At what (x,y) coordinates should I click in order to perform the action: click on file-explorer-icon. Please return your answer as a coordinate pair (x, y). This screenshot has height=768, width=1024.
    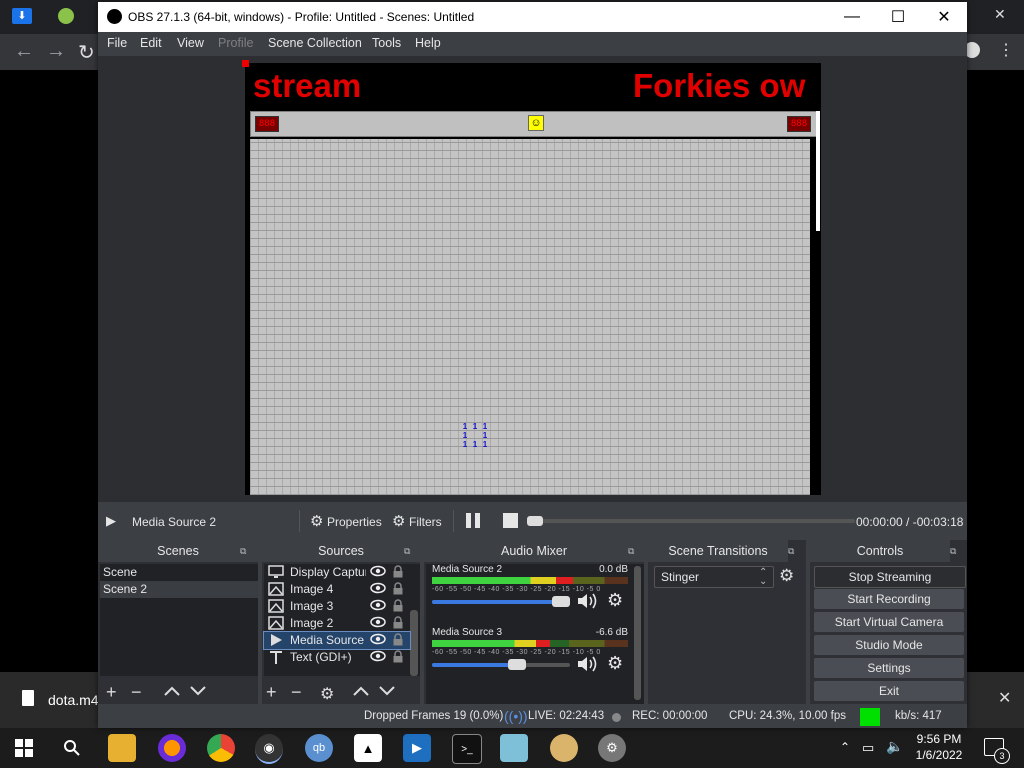
    Looking at the image, I should click on (122, 748).